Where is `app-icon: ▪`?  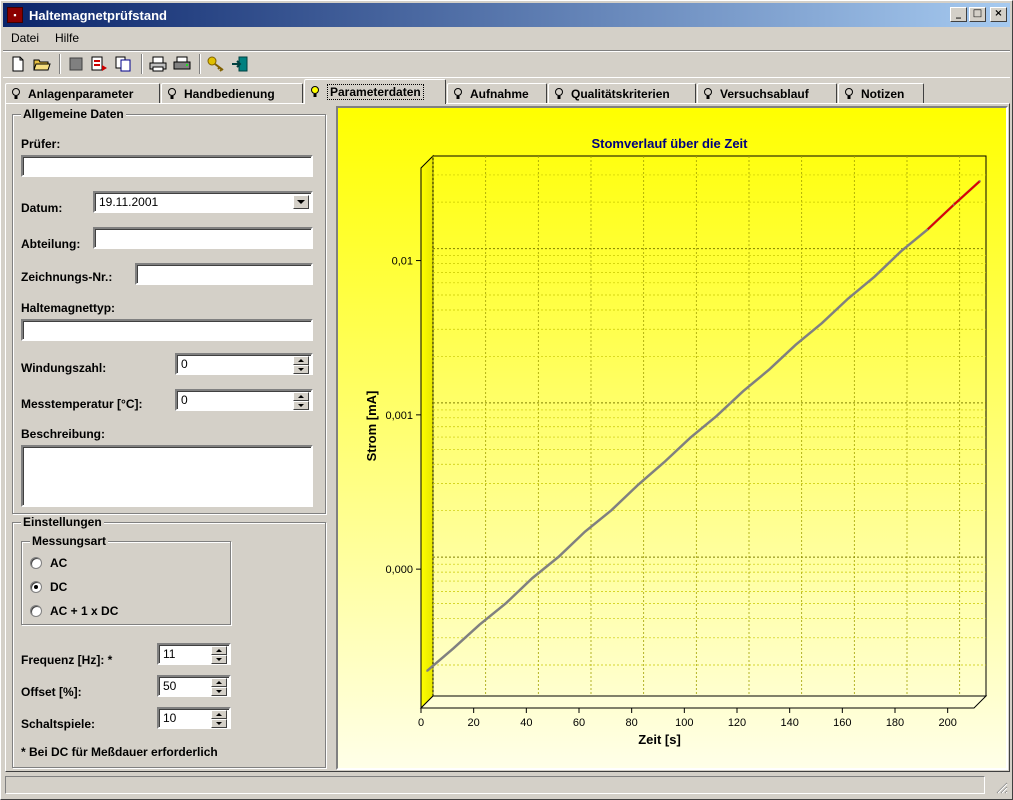
app-icon: ▪ is located at coordinates (15, 15).